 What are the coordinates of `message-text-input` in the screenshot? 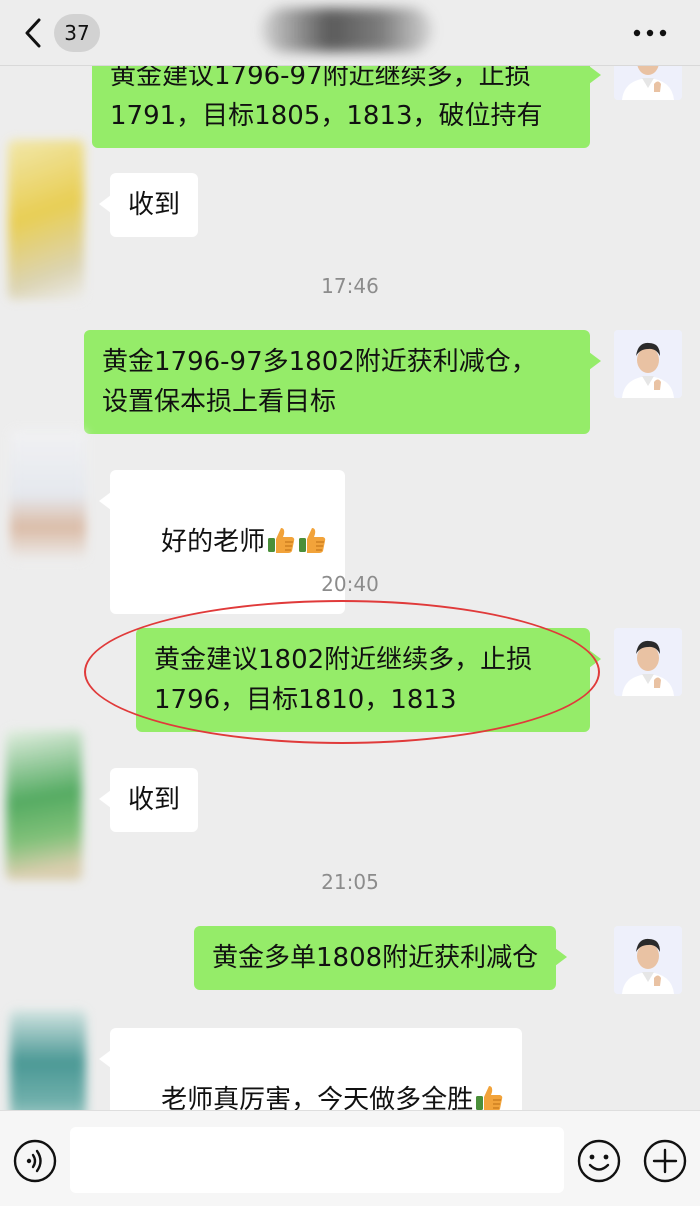 It's located at (317, 1160).